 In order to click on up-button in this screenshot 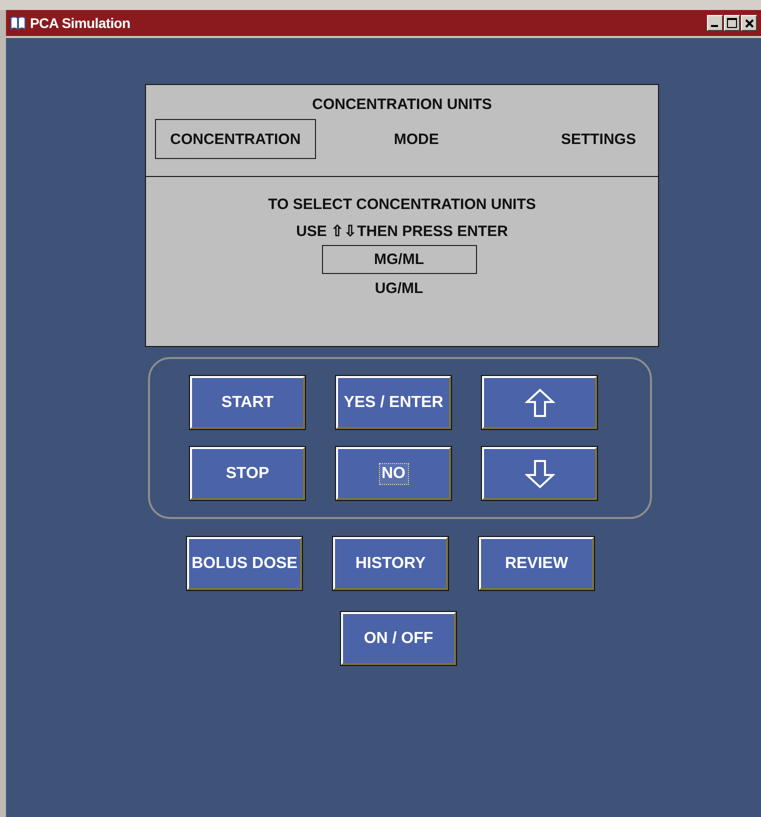, I will do `click(539, 402)`.